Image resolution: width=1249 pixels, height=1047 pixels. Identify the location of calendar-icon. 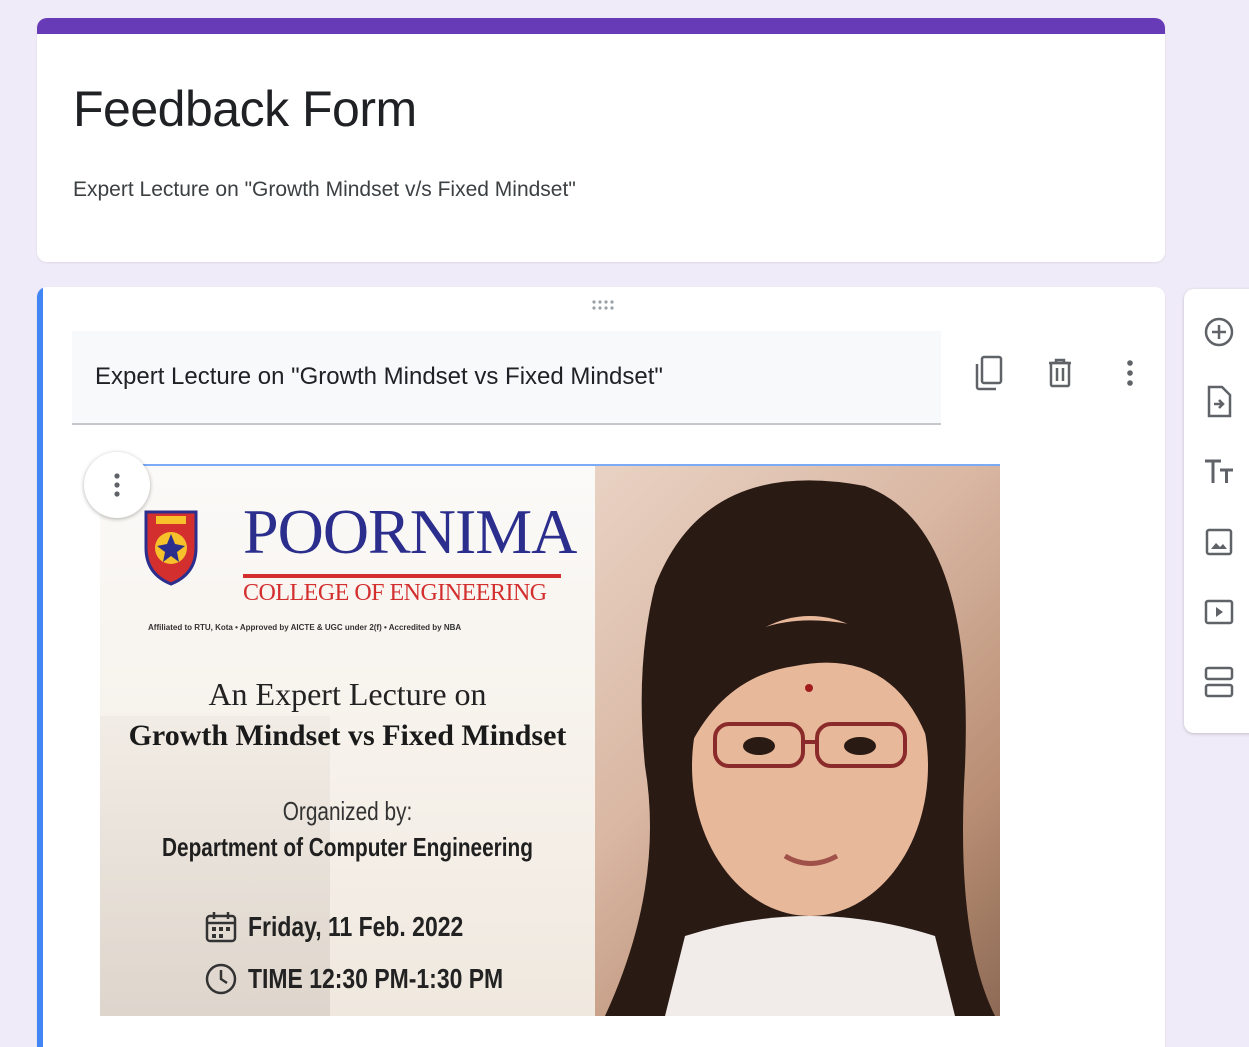
(221, 927).